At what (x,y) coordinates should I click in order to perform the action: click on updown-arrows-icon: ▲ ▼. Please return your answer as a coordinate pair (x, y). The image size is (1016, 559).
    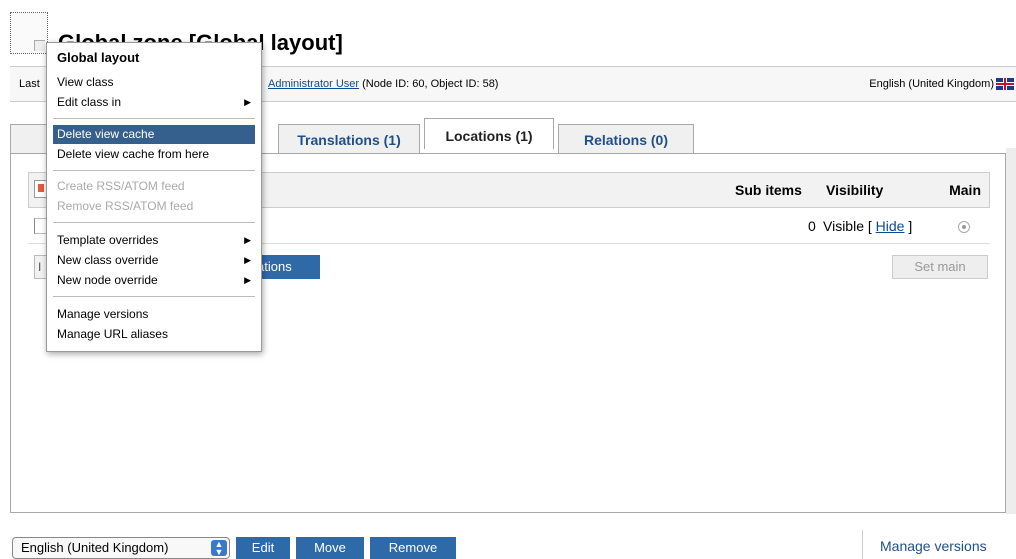
    Looking at the image, I should click on (219, 548).